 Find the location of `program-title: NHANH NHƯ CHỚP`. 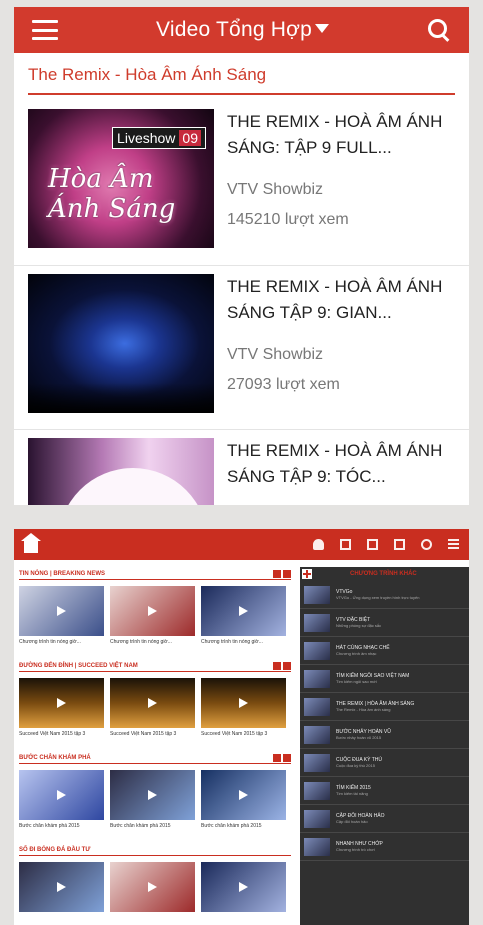

program-title: NHANH NHƯ CHỚP is located at coordinates (359, 843).